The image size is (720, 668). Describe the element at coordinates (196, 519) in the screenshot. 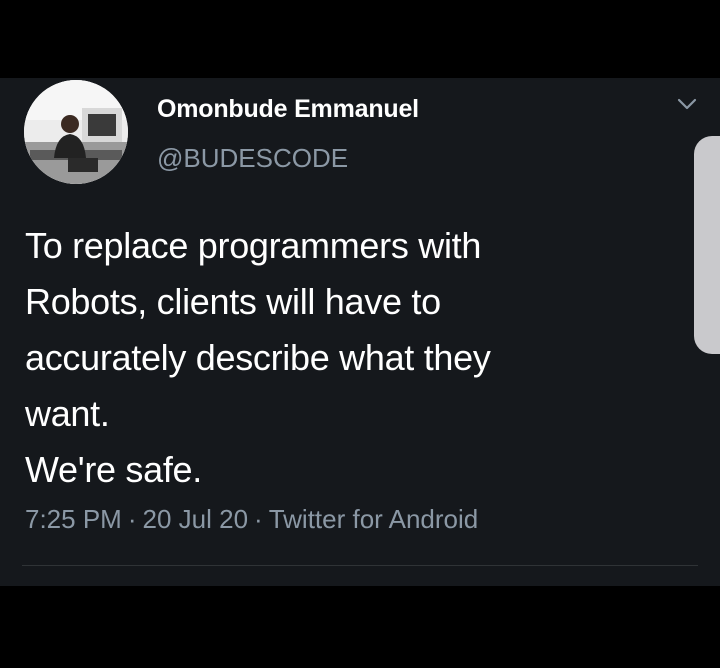

I see `tweet-date: 20 Jul 20` at that location.